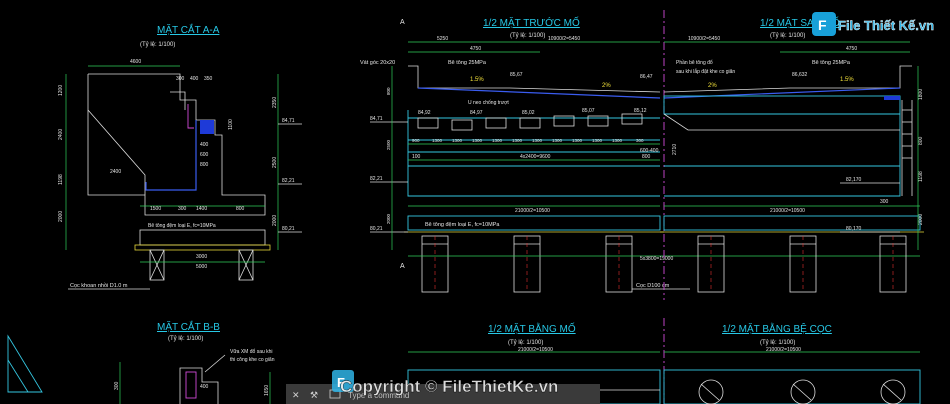  Describe the element at coordinates (388, 144) in the screenshot. I see `dim-text: 2500` at that location.